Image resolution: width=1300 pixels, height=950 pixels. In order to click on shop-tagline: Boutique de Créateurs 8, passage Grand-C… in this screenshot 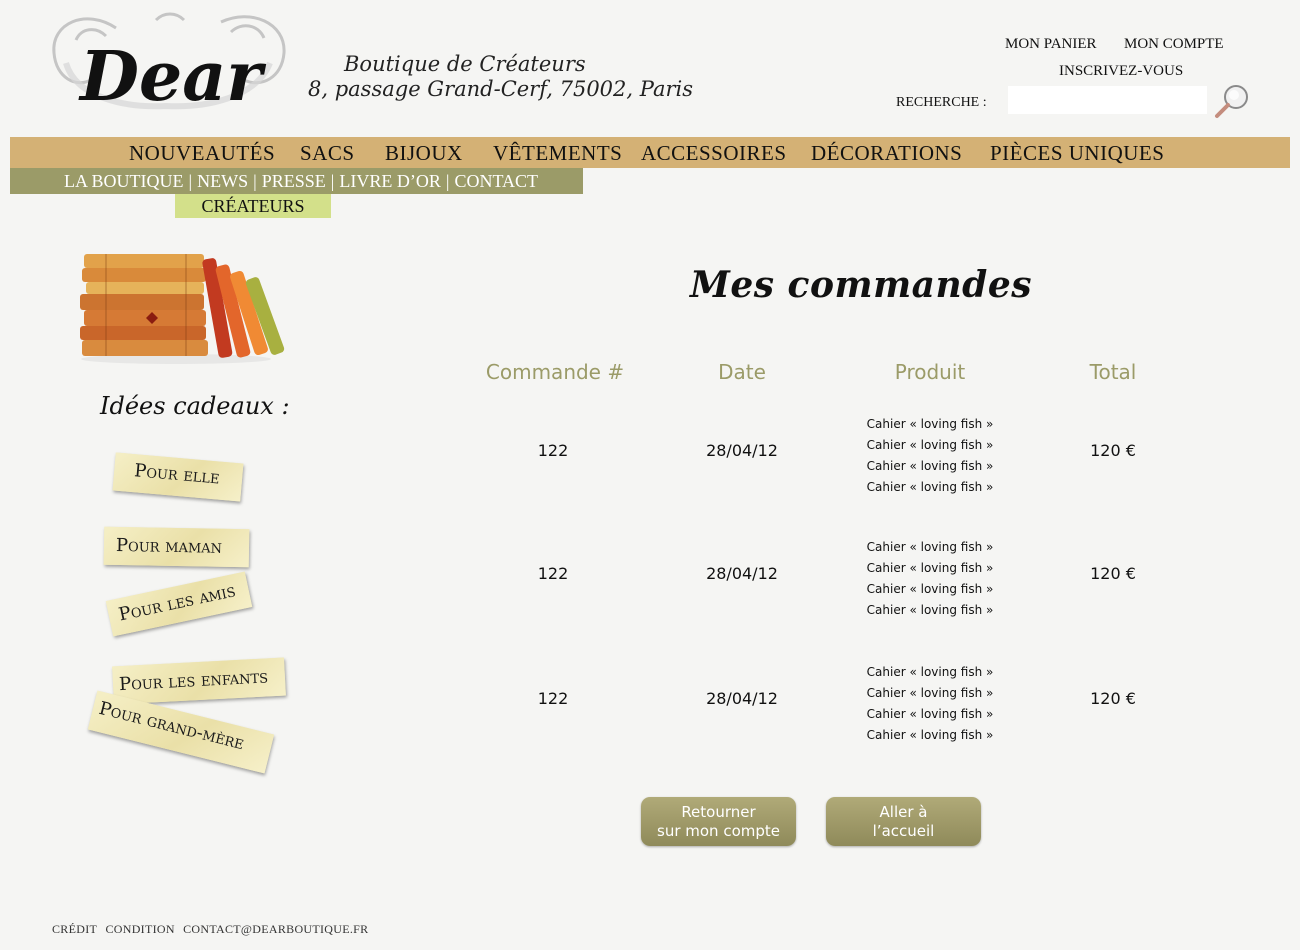, I will do `click(500, 77)`.